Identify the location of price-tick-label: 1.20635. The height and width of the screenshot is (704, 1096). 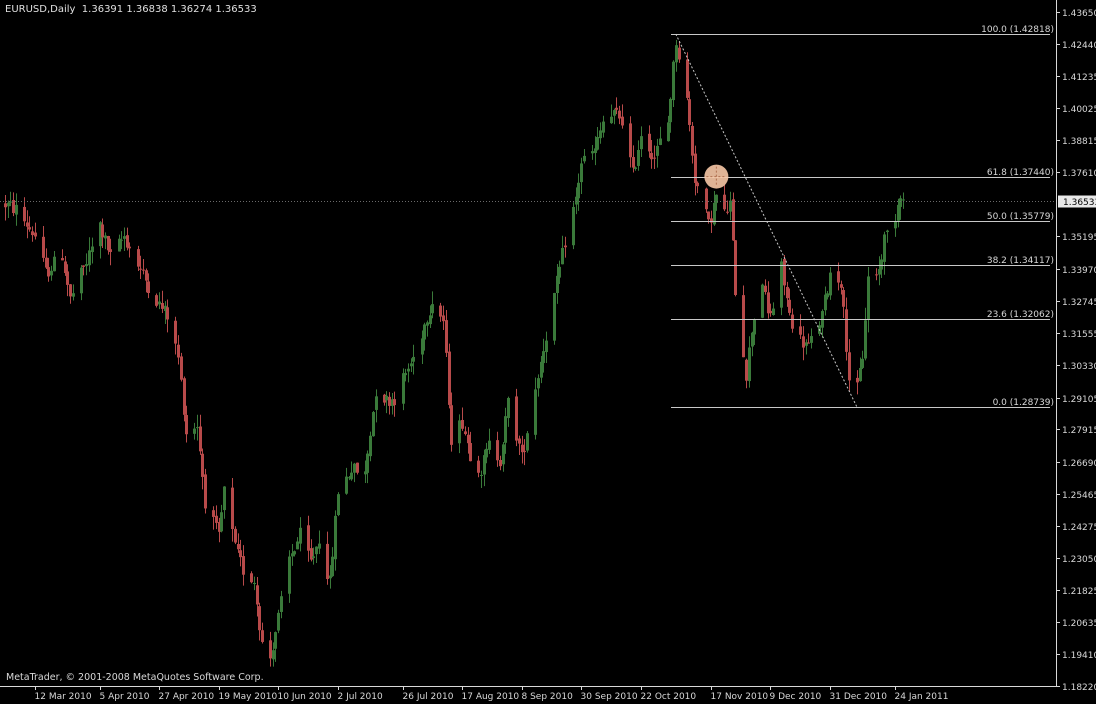
(1079, 624).